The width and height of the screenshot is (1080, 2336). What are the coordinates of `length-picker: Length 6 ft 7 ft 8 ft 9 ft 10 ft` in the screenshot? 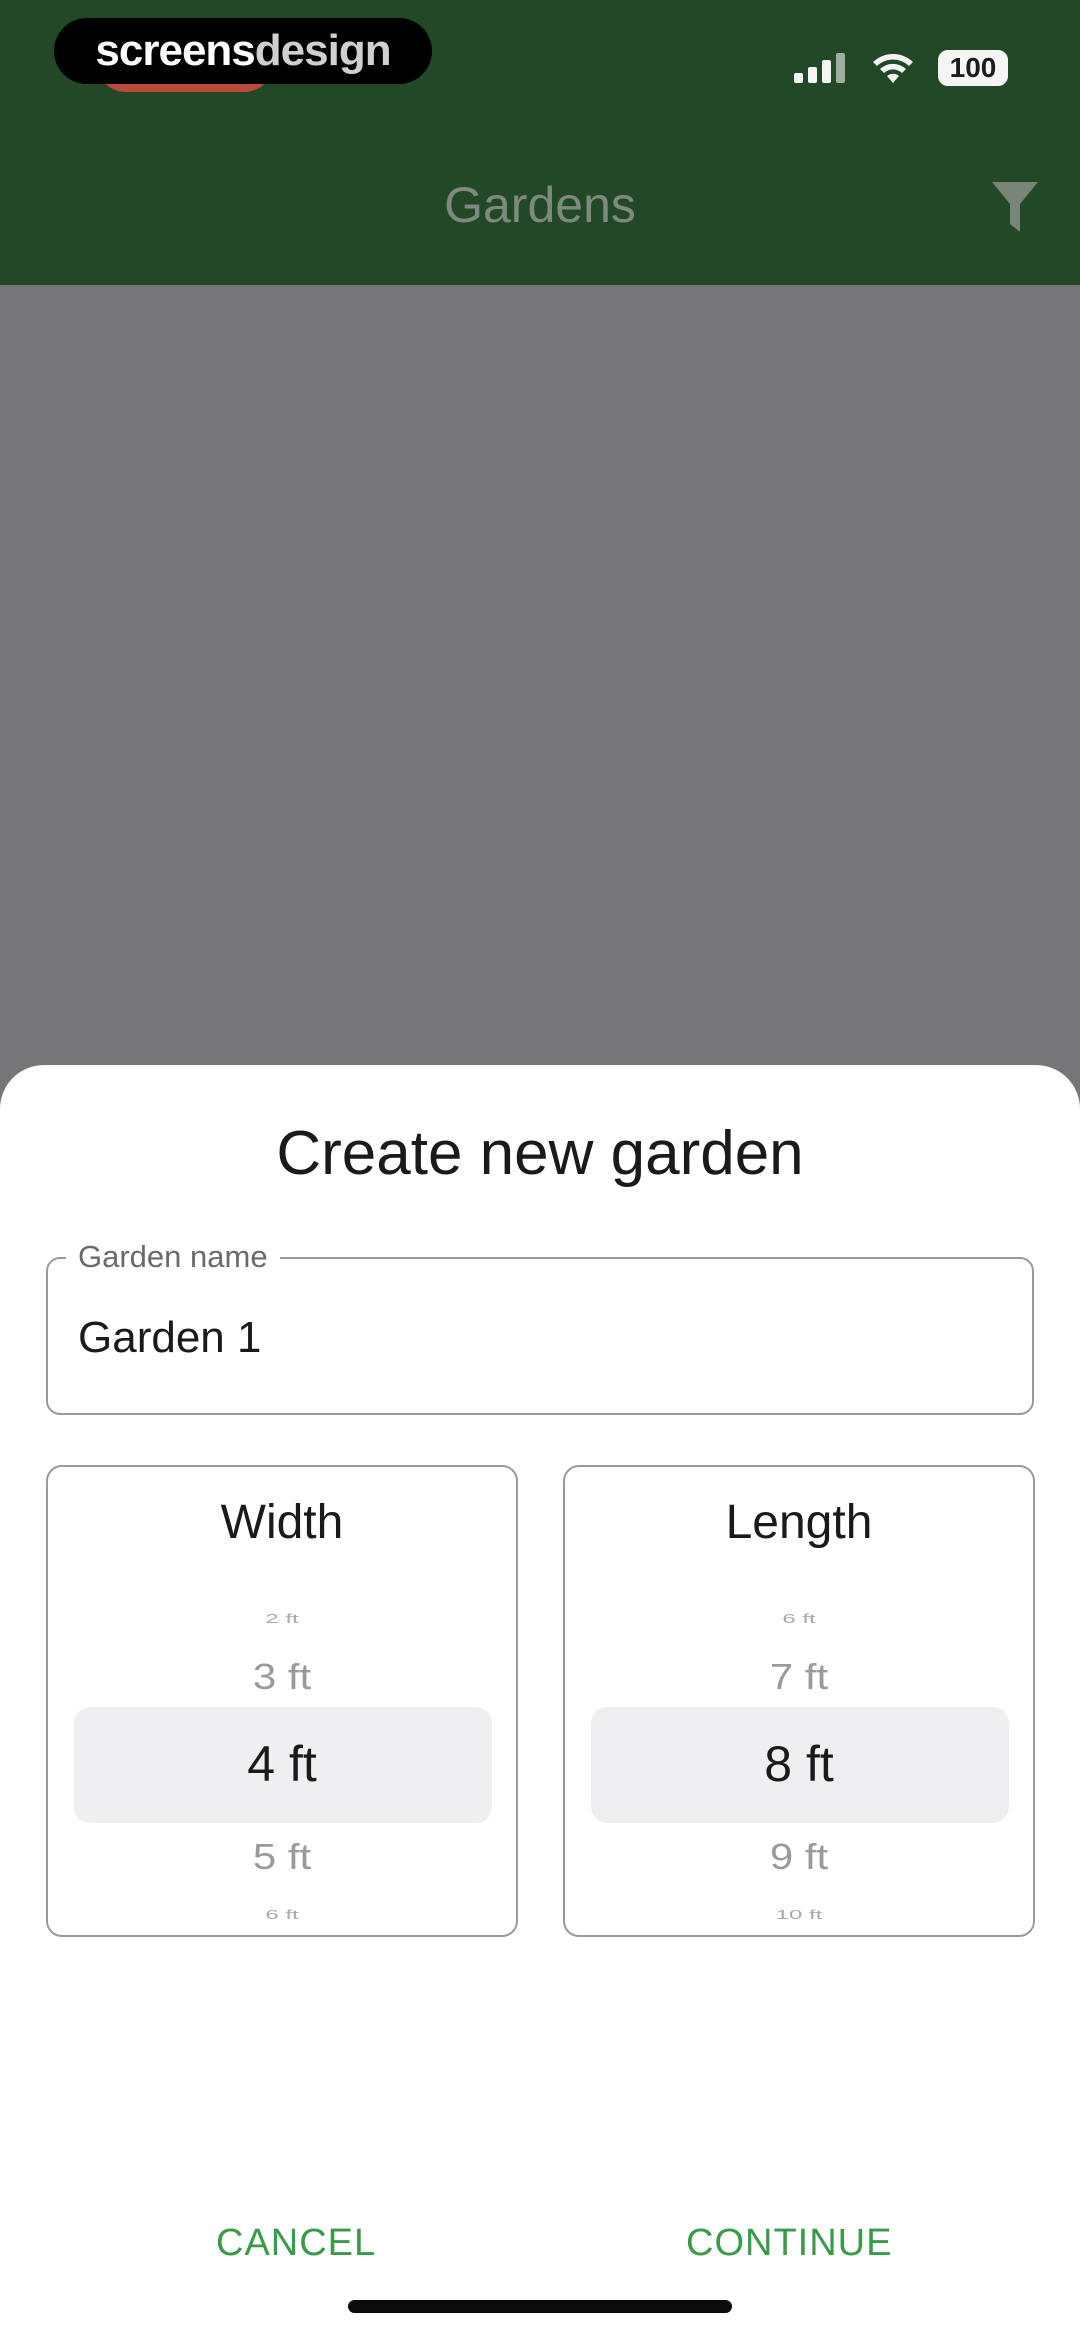 It's located at (799, 1701).